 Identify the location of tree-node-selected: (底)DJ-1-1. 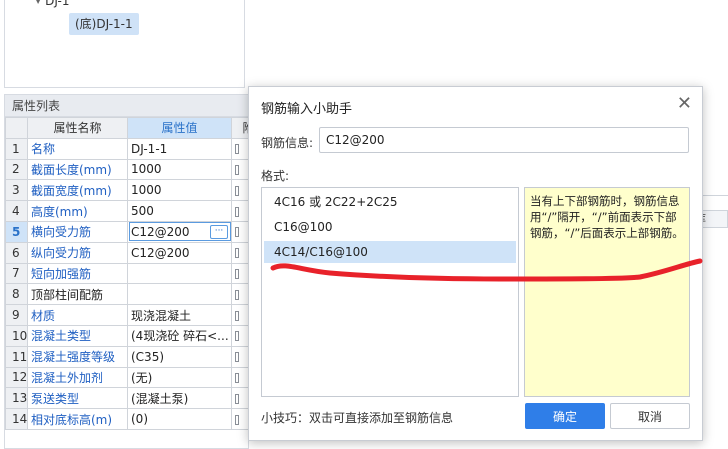
(104, 24).